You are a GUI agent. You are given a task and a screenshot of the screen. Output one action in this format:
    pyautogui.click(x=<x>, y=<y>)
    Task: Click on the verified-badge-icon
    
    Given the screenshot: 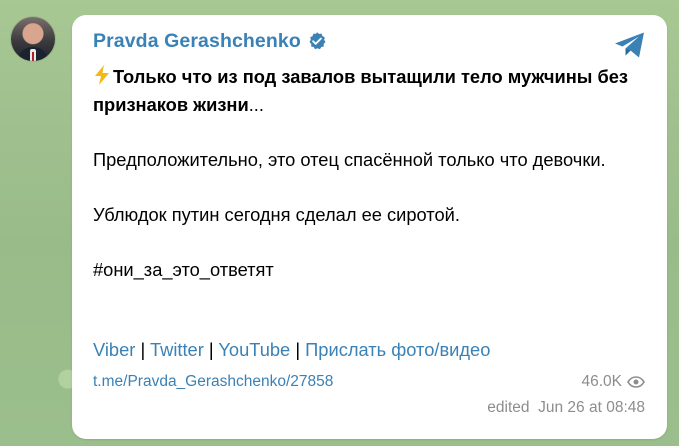 What is the action you would take?
    pyautogui.click(x=317, y=41)
    